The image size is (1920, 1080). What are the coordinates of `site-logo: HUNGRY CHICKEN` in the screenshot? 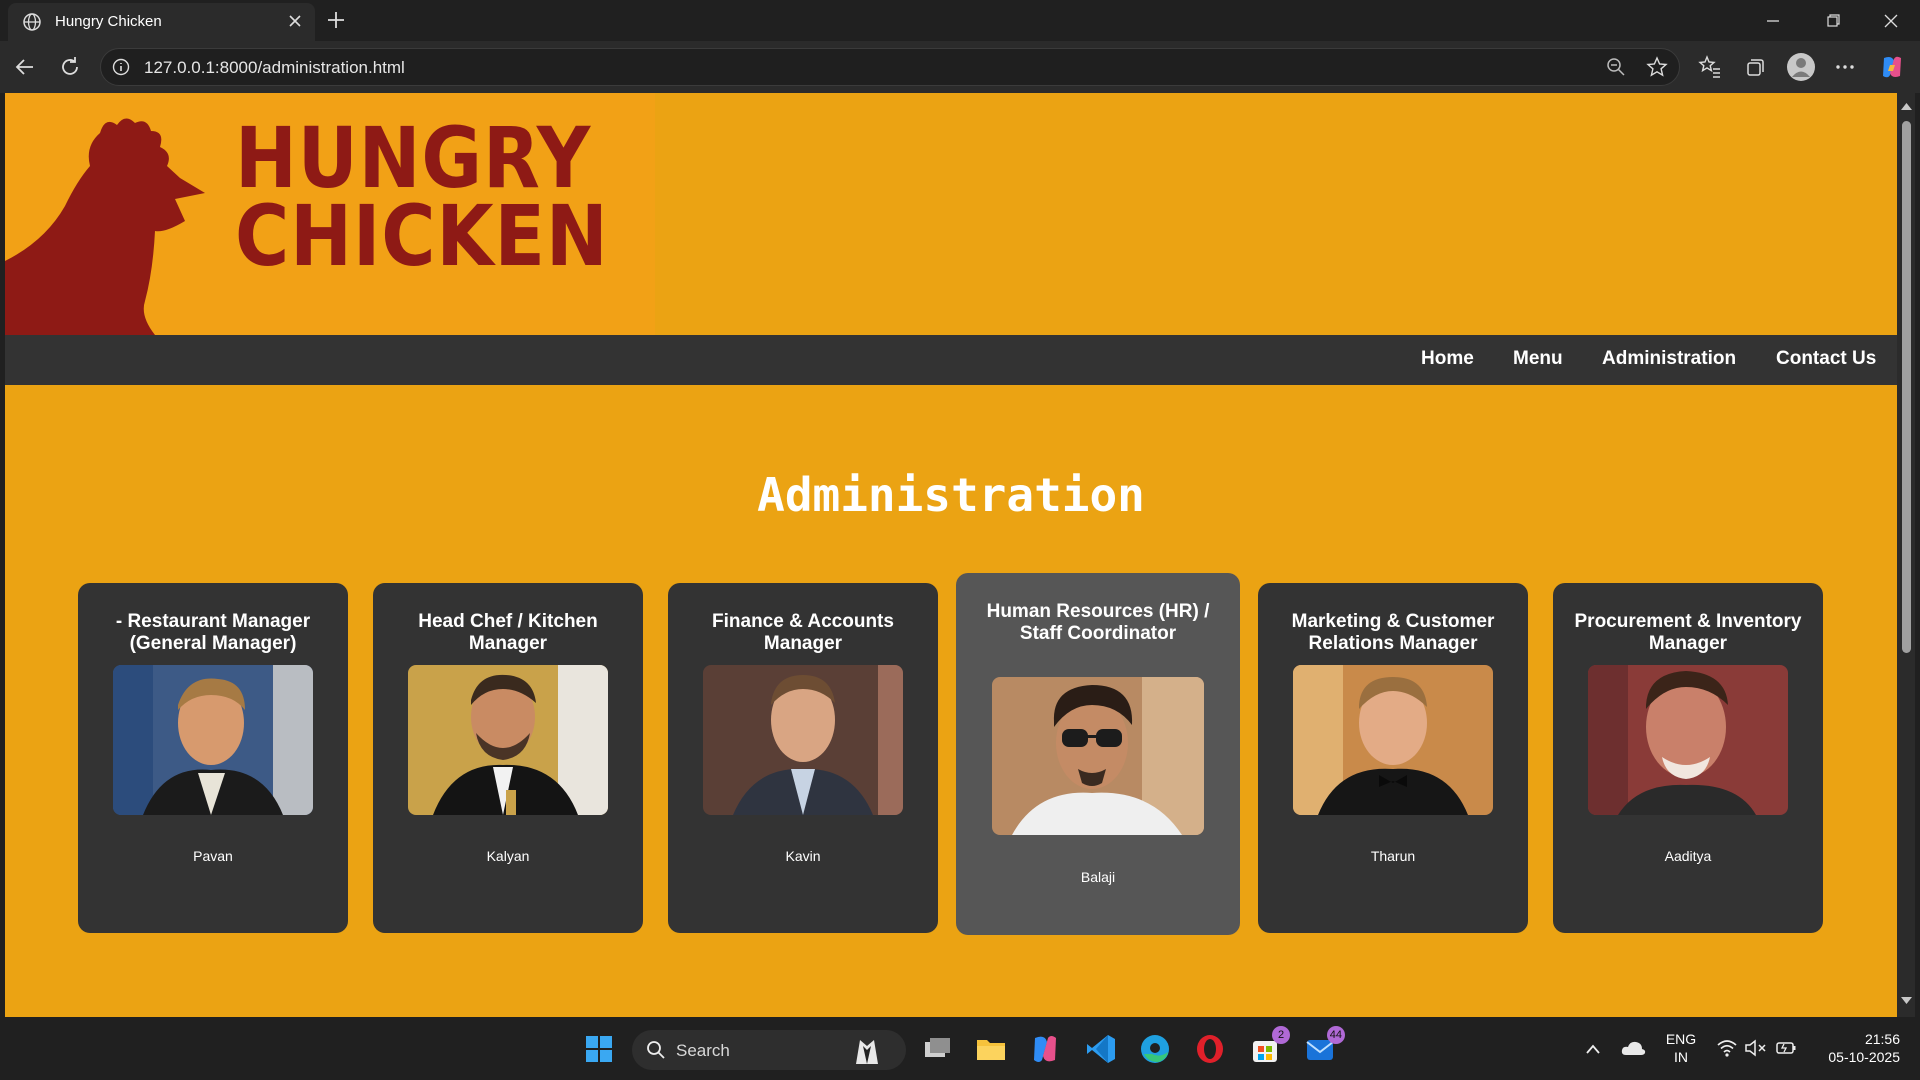 It's located at (330, 214).